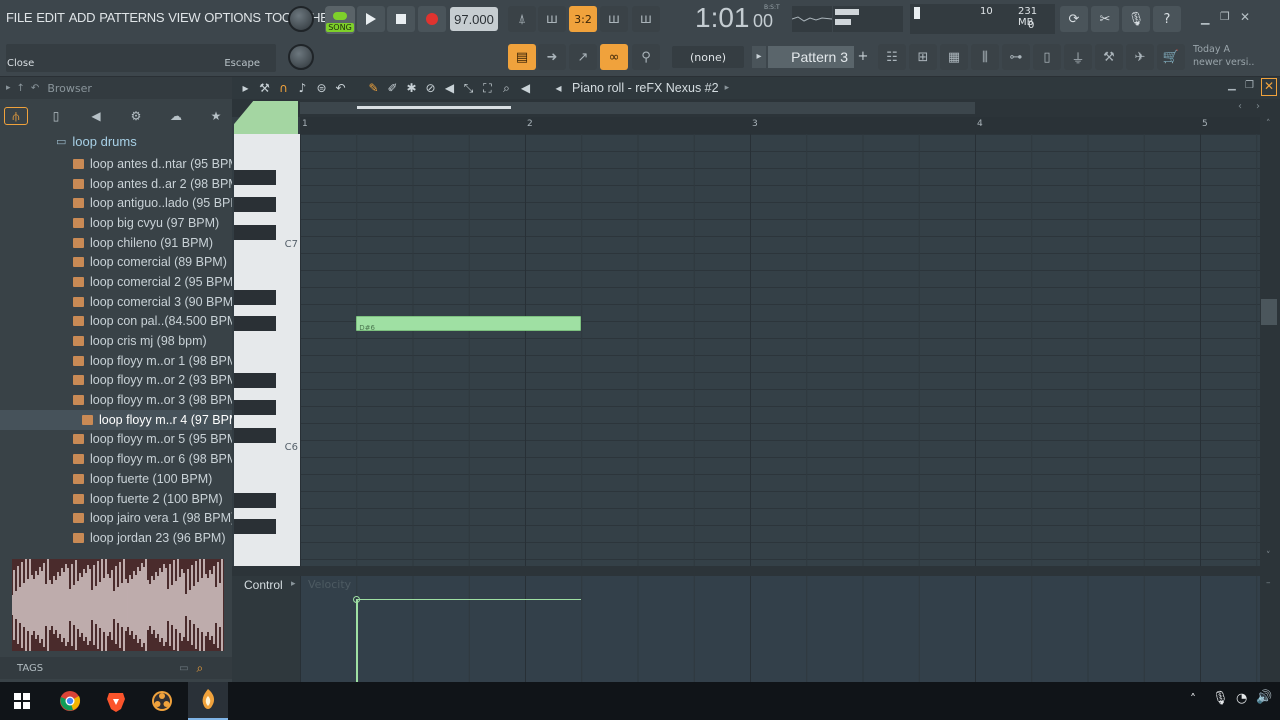  I want to click on browser-file-item: loop floyy m..or 1 (98 BPM), so click(116, 361).